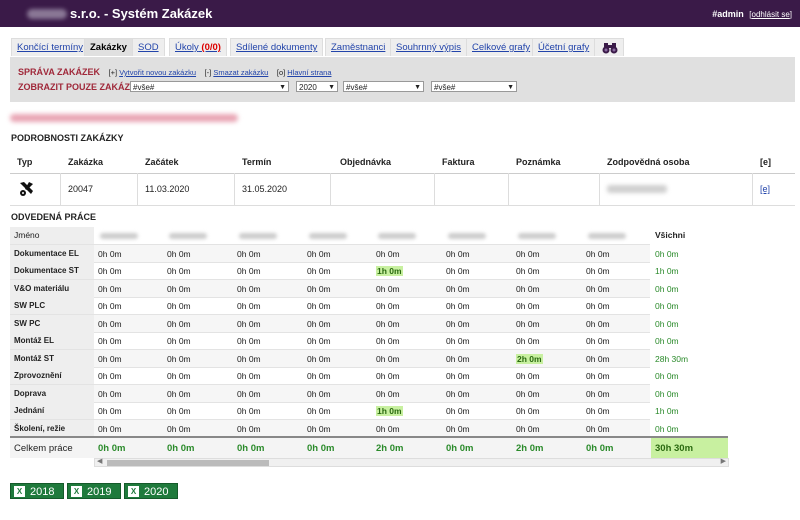 The image size is (800, 520). What do you see at coordinates (667, 411) in the screenshot?
I see `all-hours-cell: 1h 0m` at bounding box center [667, 411].